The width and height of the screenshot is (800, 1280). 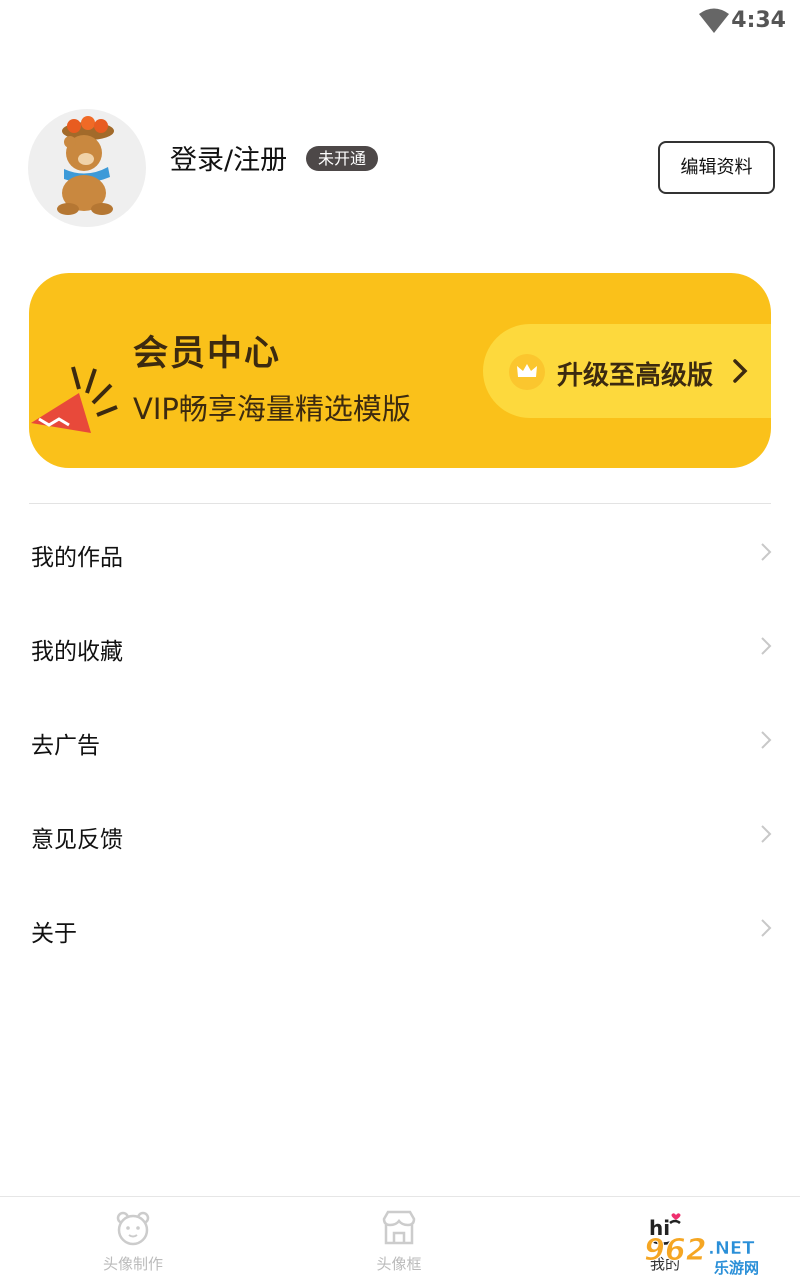 I want to click on bear-face-icon, so click(x=133, y=1228).